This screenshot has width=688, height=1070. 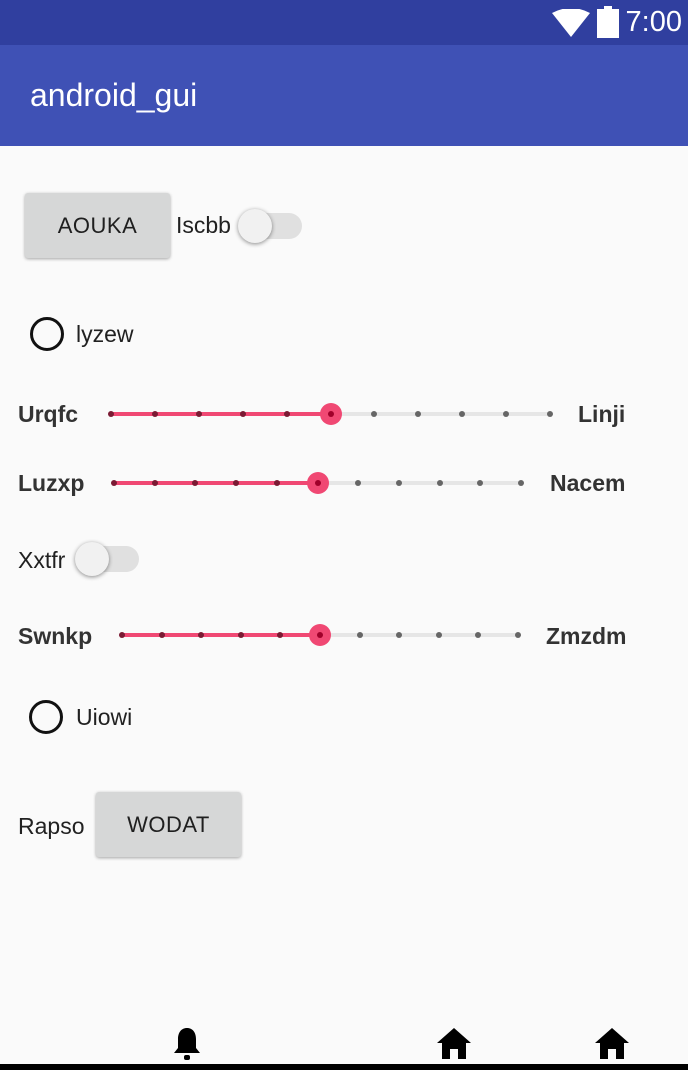 I want to click on luzxp-slider, so click(x=317, y=483).